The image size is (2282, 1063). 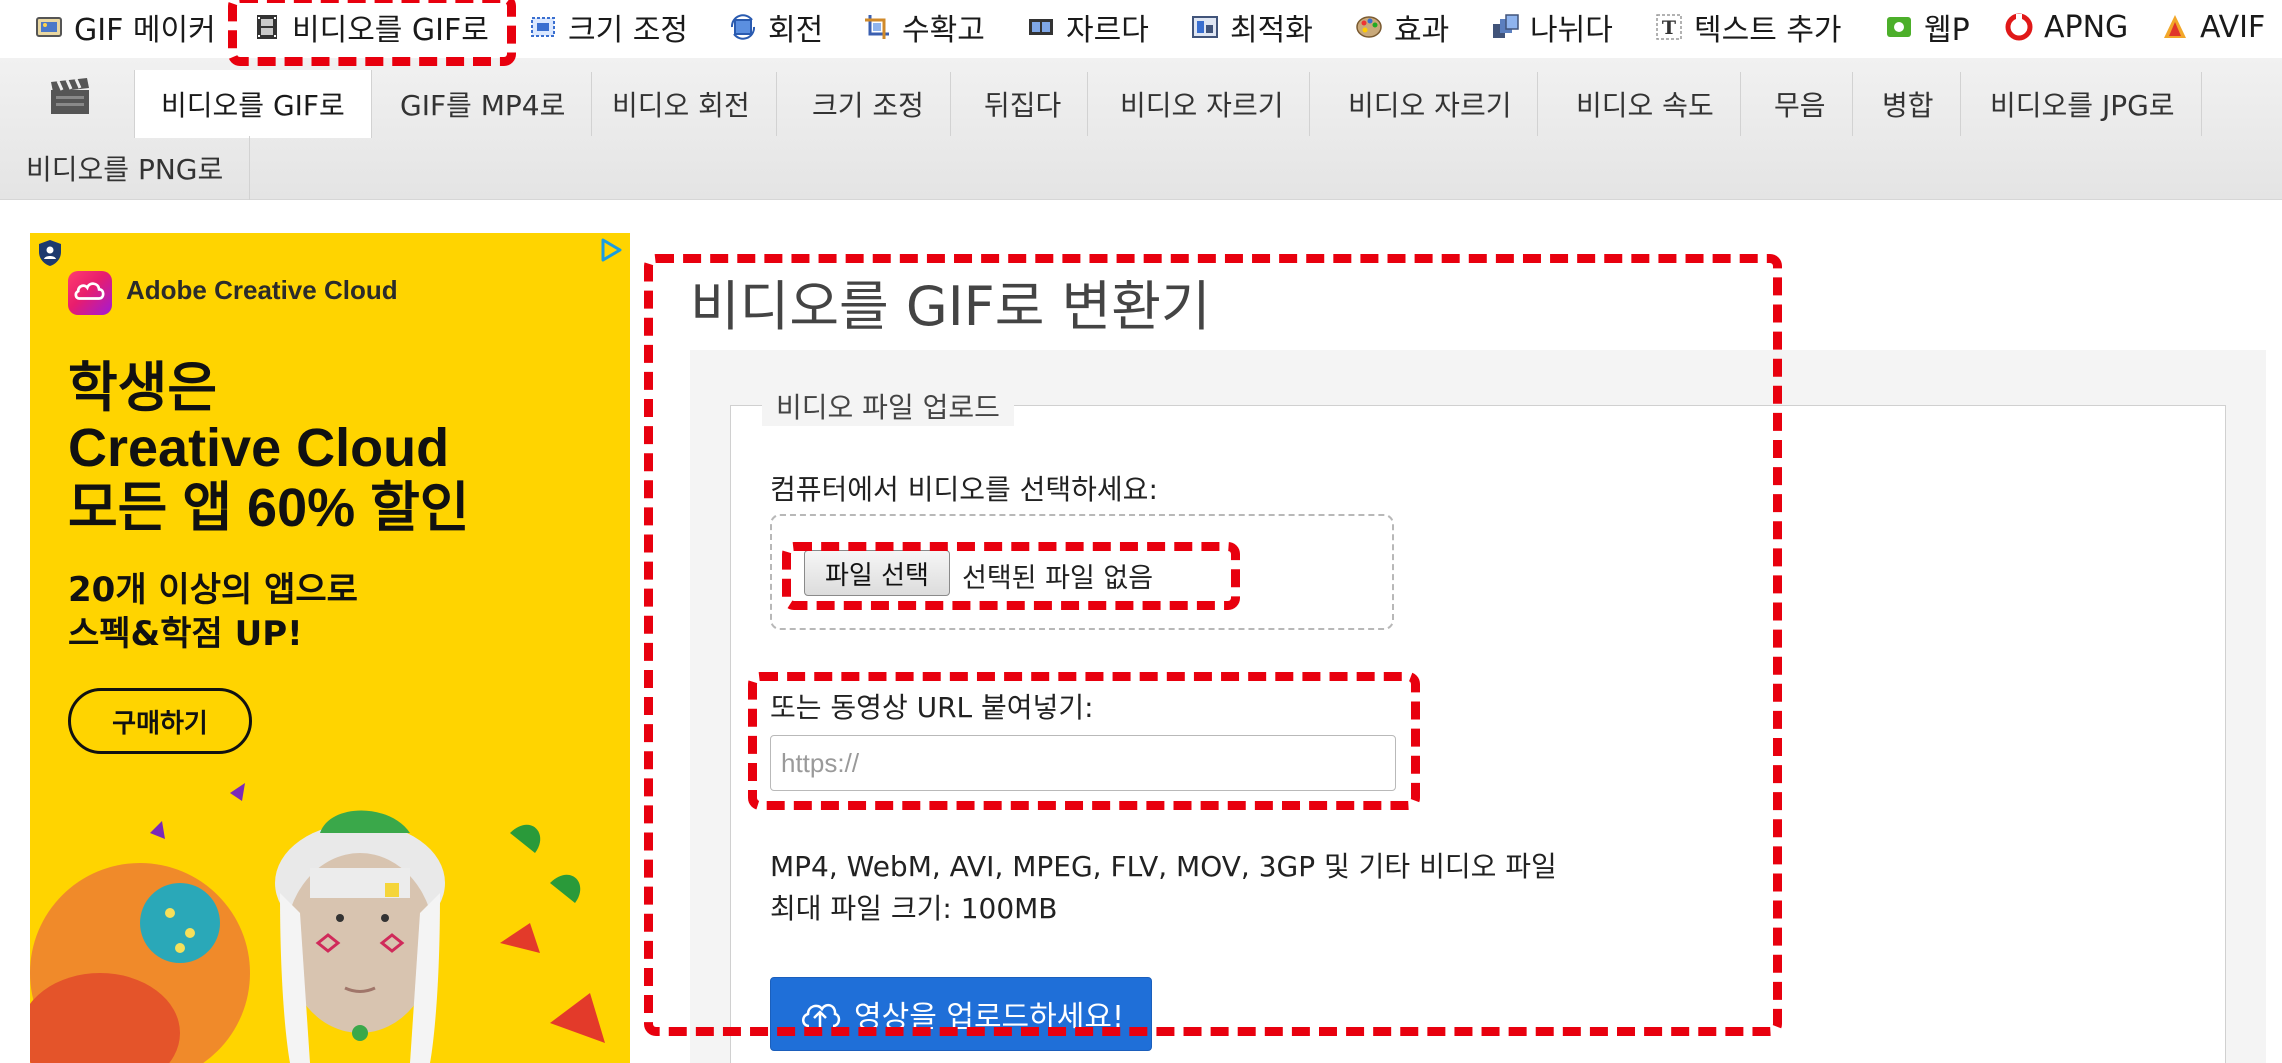 What do you see at coordinates (50, 253) in the screenshot?
I see `shield-icon` at bounding box center [50, 253].